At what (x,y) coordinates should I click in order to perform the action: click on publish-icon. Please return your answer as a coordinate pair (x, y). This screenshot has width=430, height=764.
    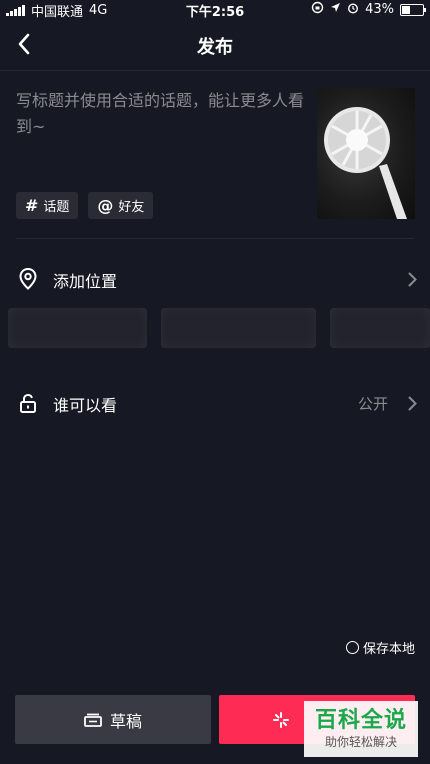
    Looking at the image, I should click on (281, 719).